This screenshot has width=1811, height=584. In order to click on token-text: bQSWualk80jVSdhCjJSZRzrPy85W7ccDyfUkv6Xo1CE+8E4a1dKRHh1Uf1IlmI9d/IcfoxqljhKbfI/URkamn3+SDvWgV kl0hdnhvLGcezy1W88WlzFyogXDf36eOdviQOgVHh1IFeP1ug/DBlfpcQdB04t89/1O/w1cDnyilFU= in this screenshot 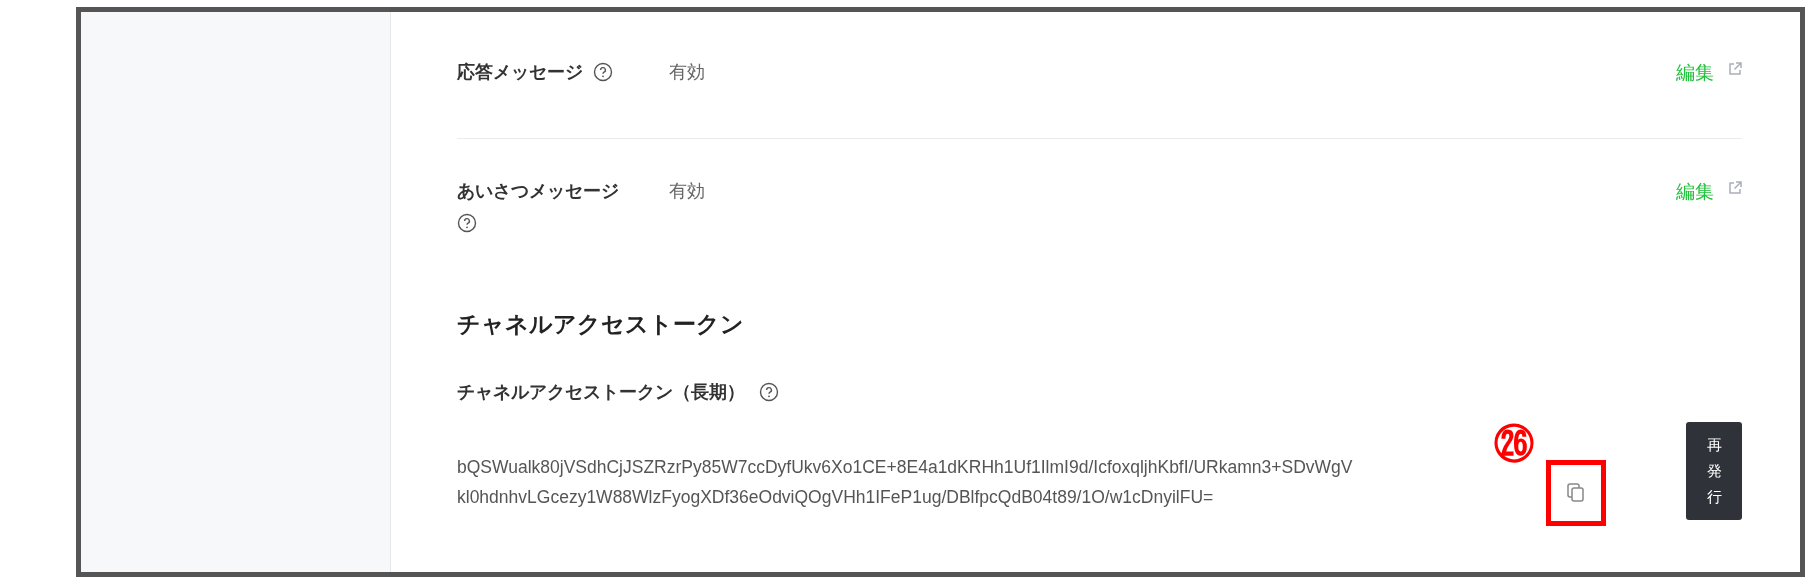, I will do `click(905, 482)`.